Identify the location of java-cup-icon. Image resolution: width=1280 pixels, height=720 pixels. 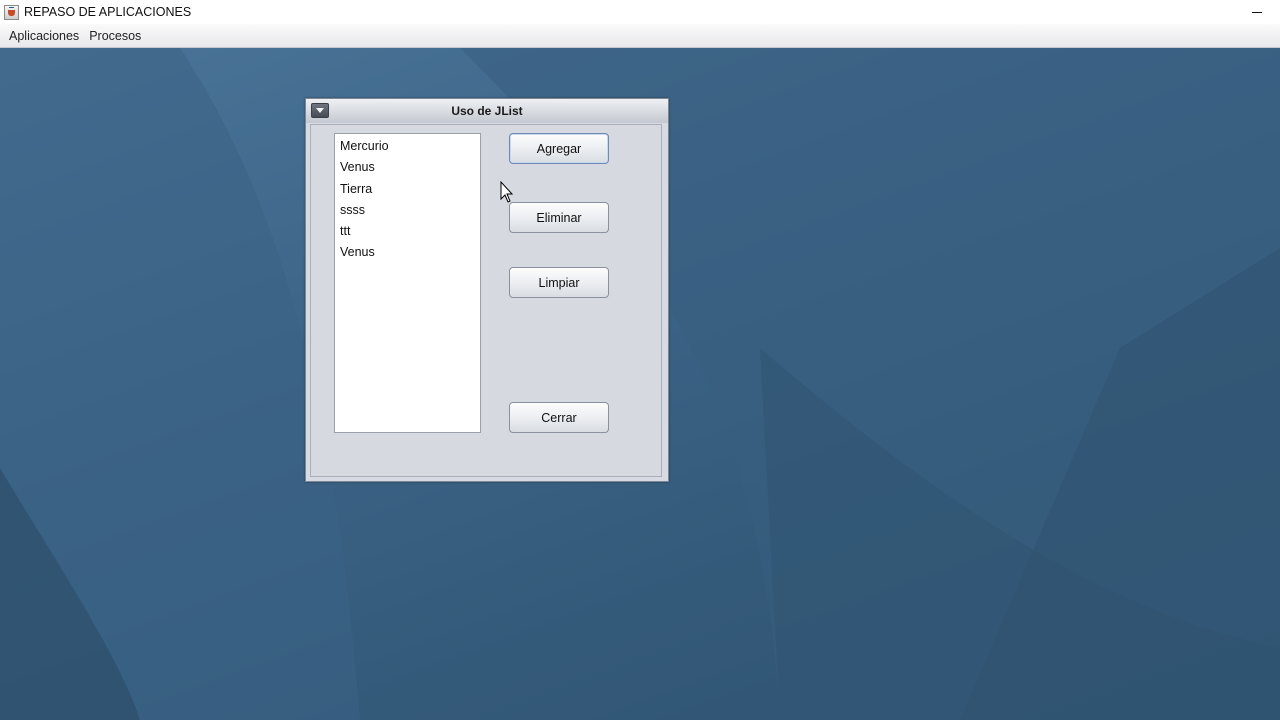
(11, 12).